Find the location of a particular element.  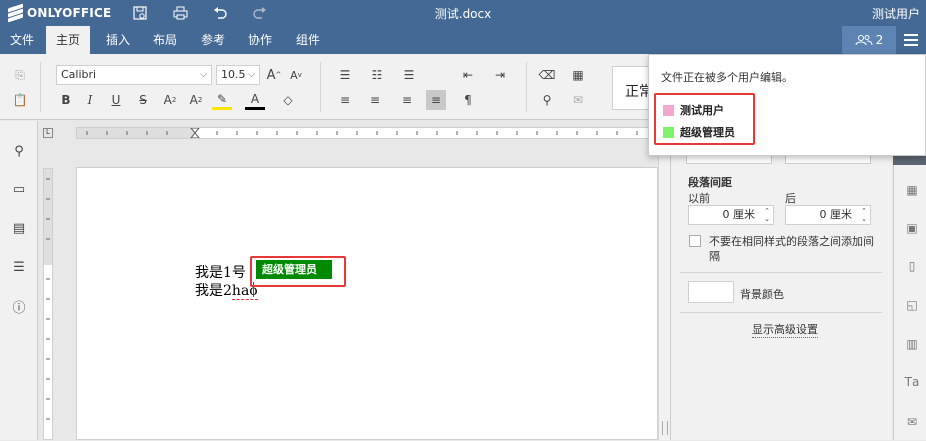

document-line-1: 我是1号 is located at coordinates (220, 272).